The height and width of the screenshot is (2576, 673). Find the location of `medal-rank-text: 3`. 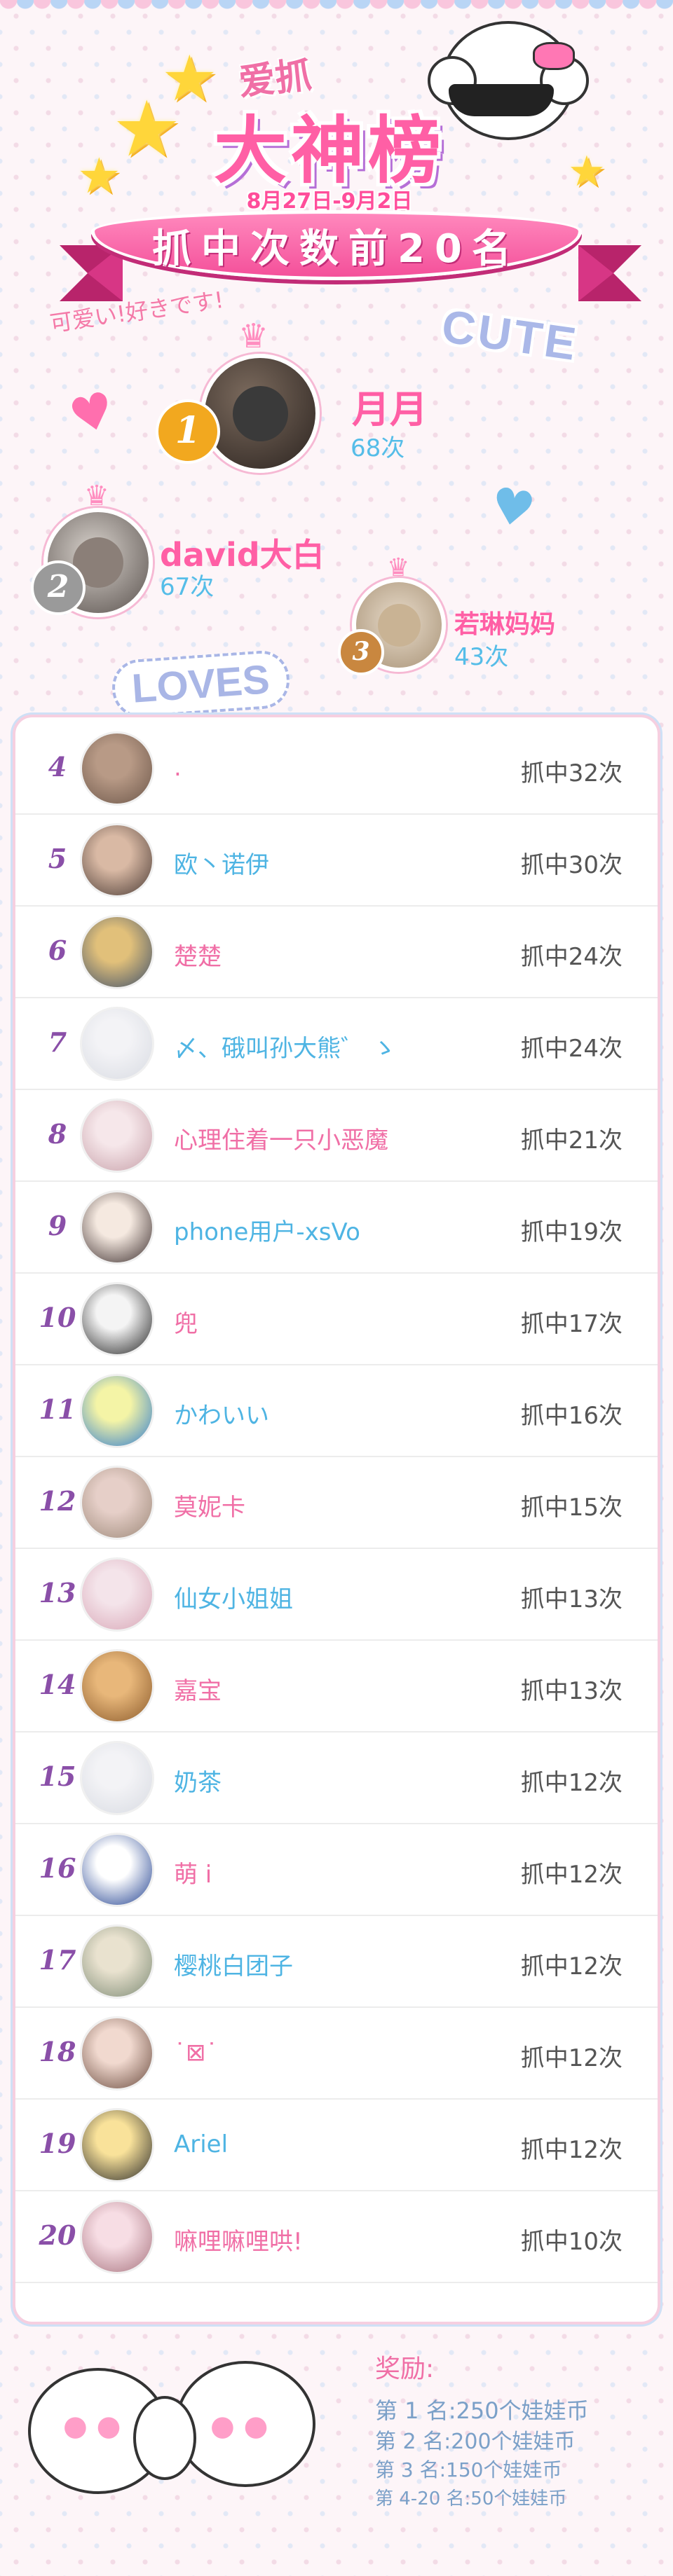

medal-rank-text: 3 is located at coordinates (361, 651).